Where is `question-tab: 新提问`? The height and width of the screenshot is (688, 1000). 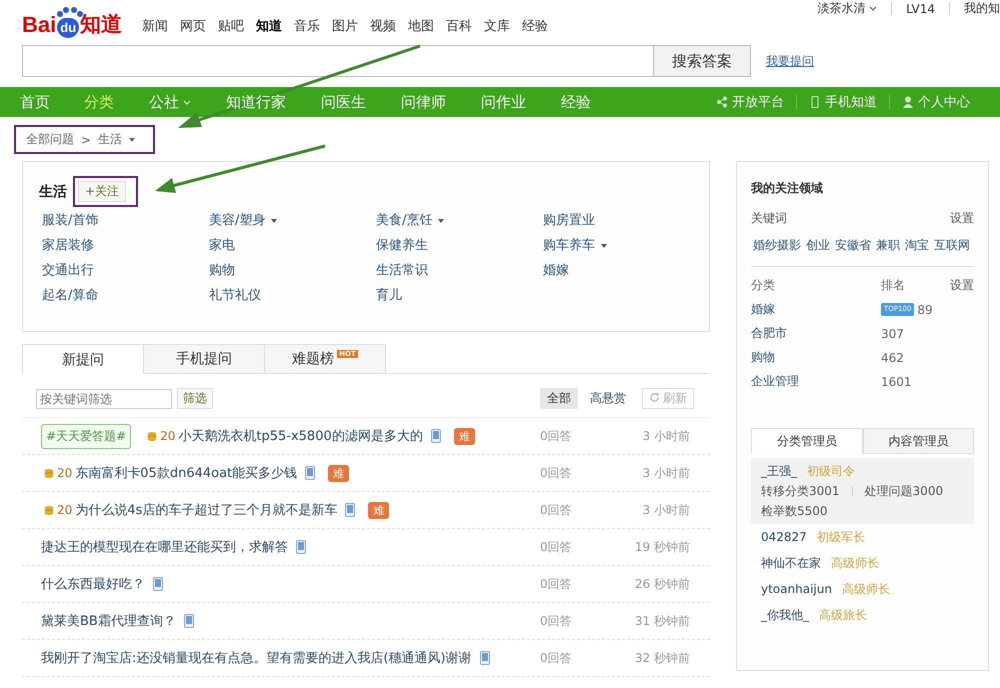 question-tab: 新提问 is located at coordinates (83, 359).